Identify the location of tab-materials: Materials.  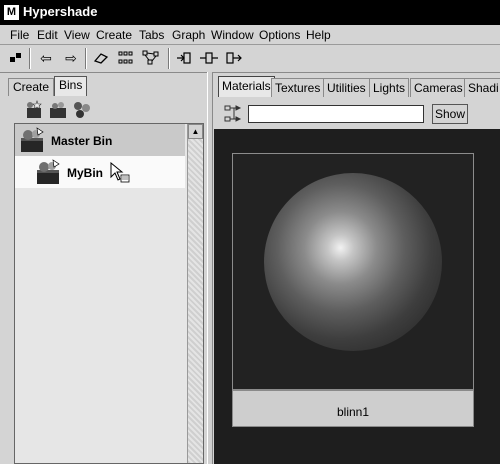
(246, 86).